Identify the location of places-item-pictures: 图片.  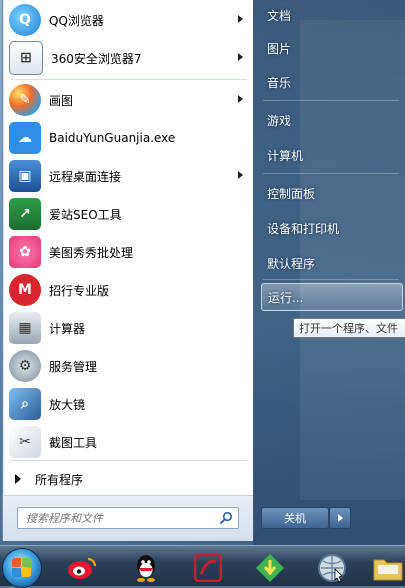
(331, 48).